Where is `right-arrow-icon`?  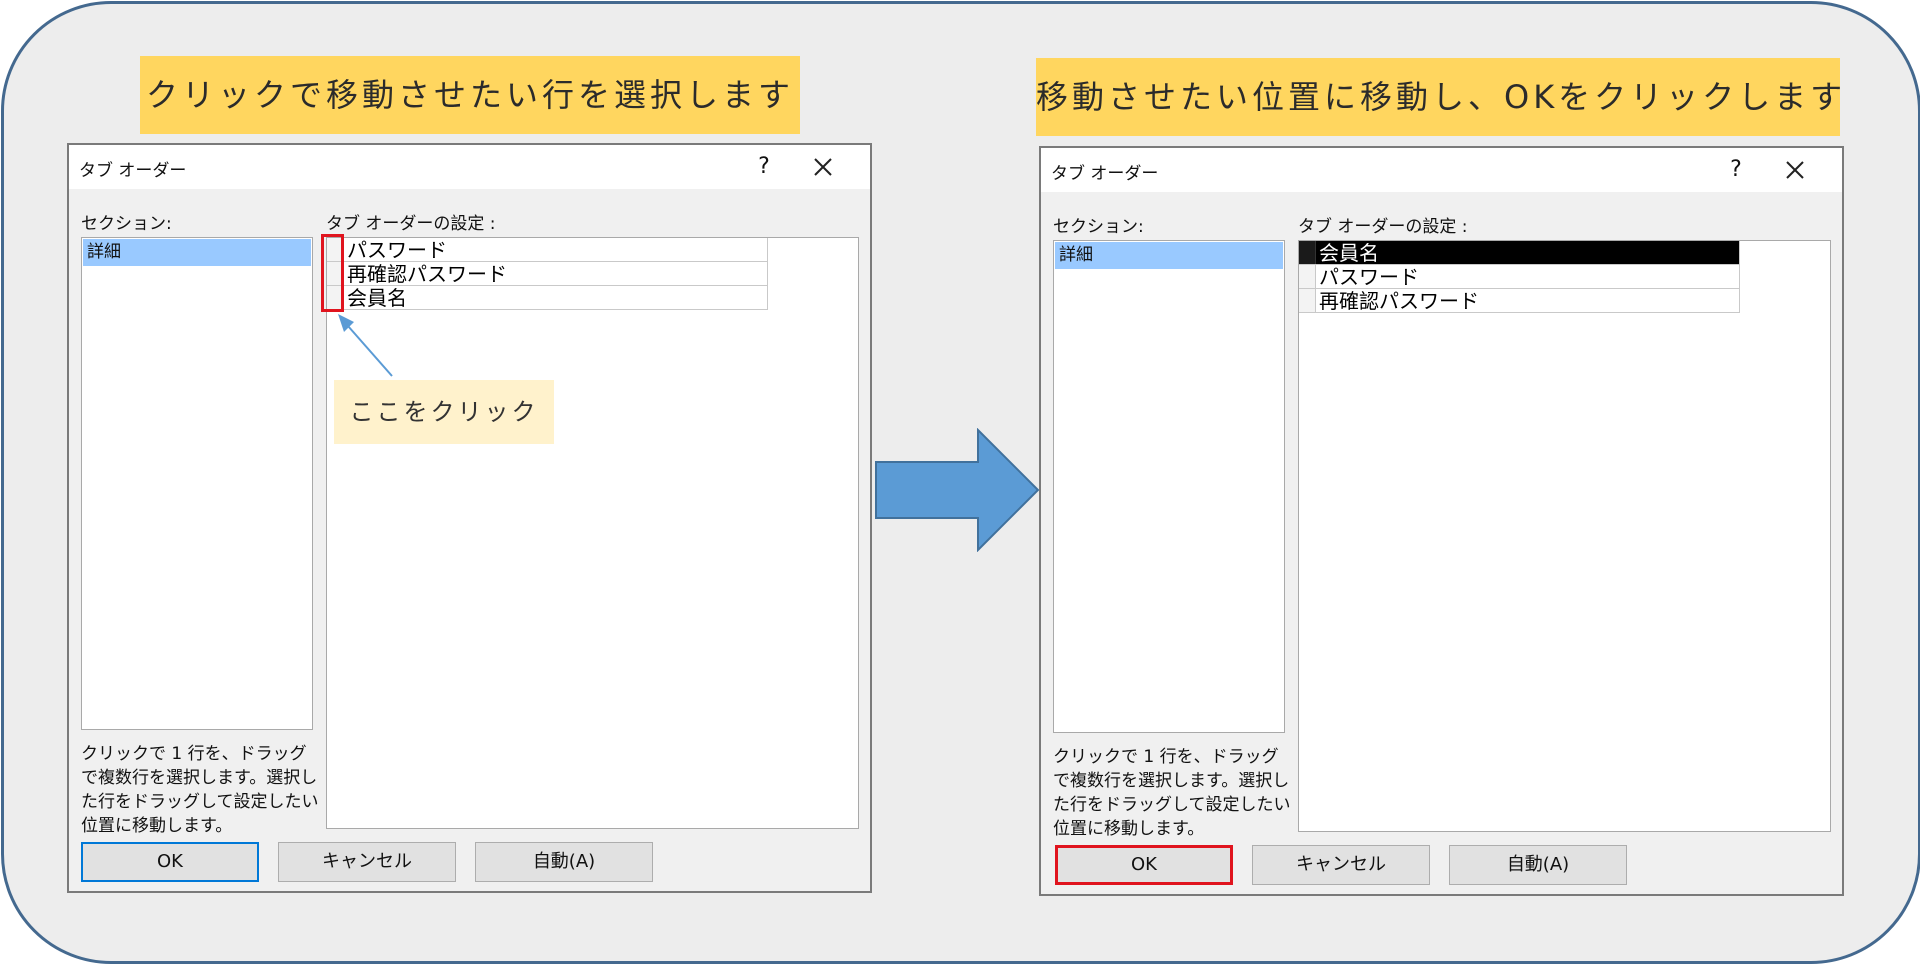
right-arrow-icon is located at coordinates (957, 490).